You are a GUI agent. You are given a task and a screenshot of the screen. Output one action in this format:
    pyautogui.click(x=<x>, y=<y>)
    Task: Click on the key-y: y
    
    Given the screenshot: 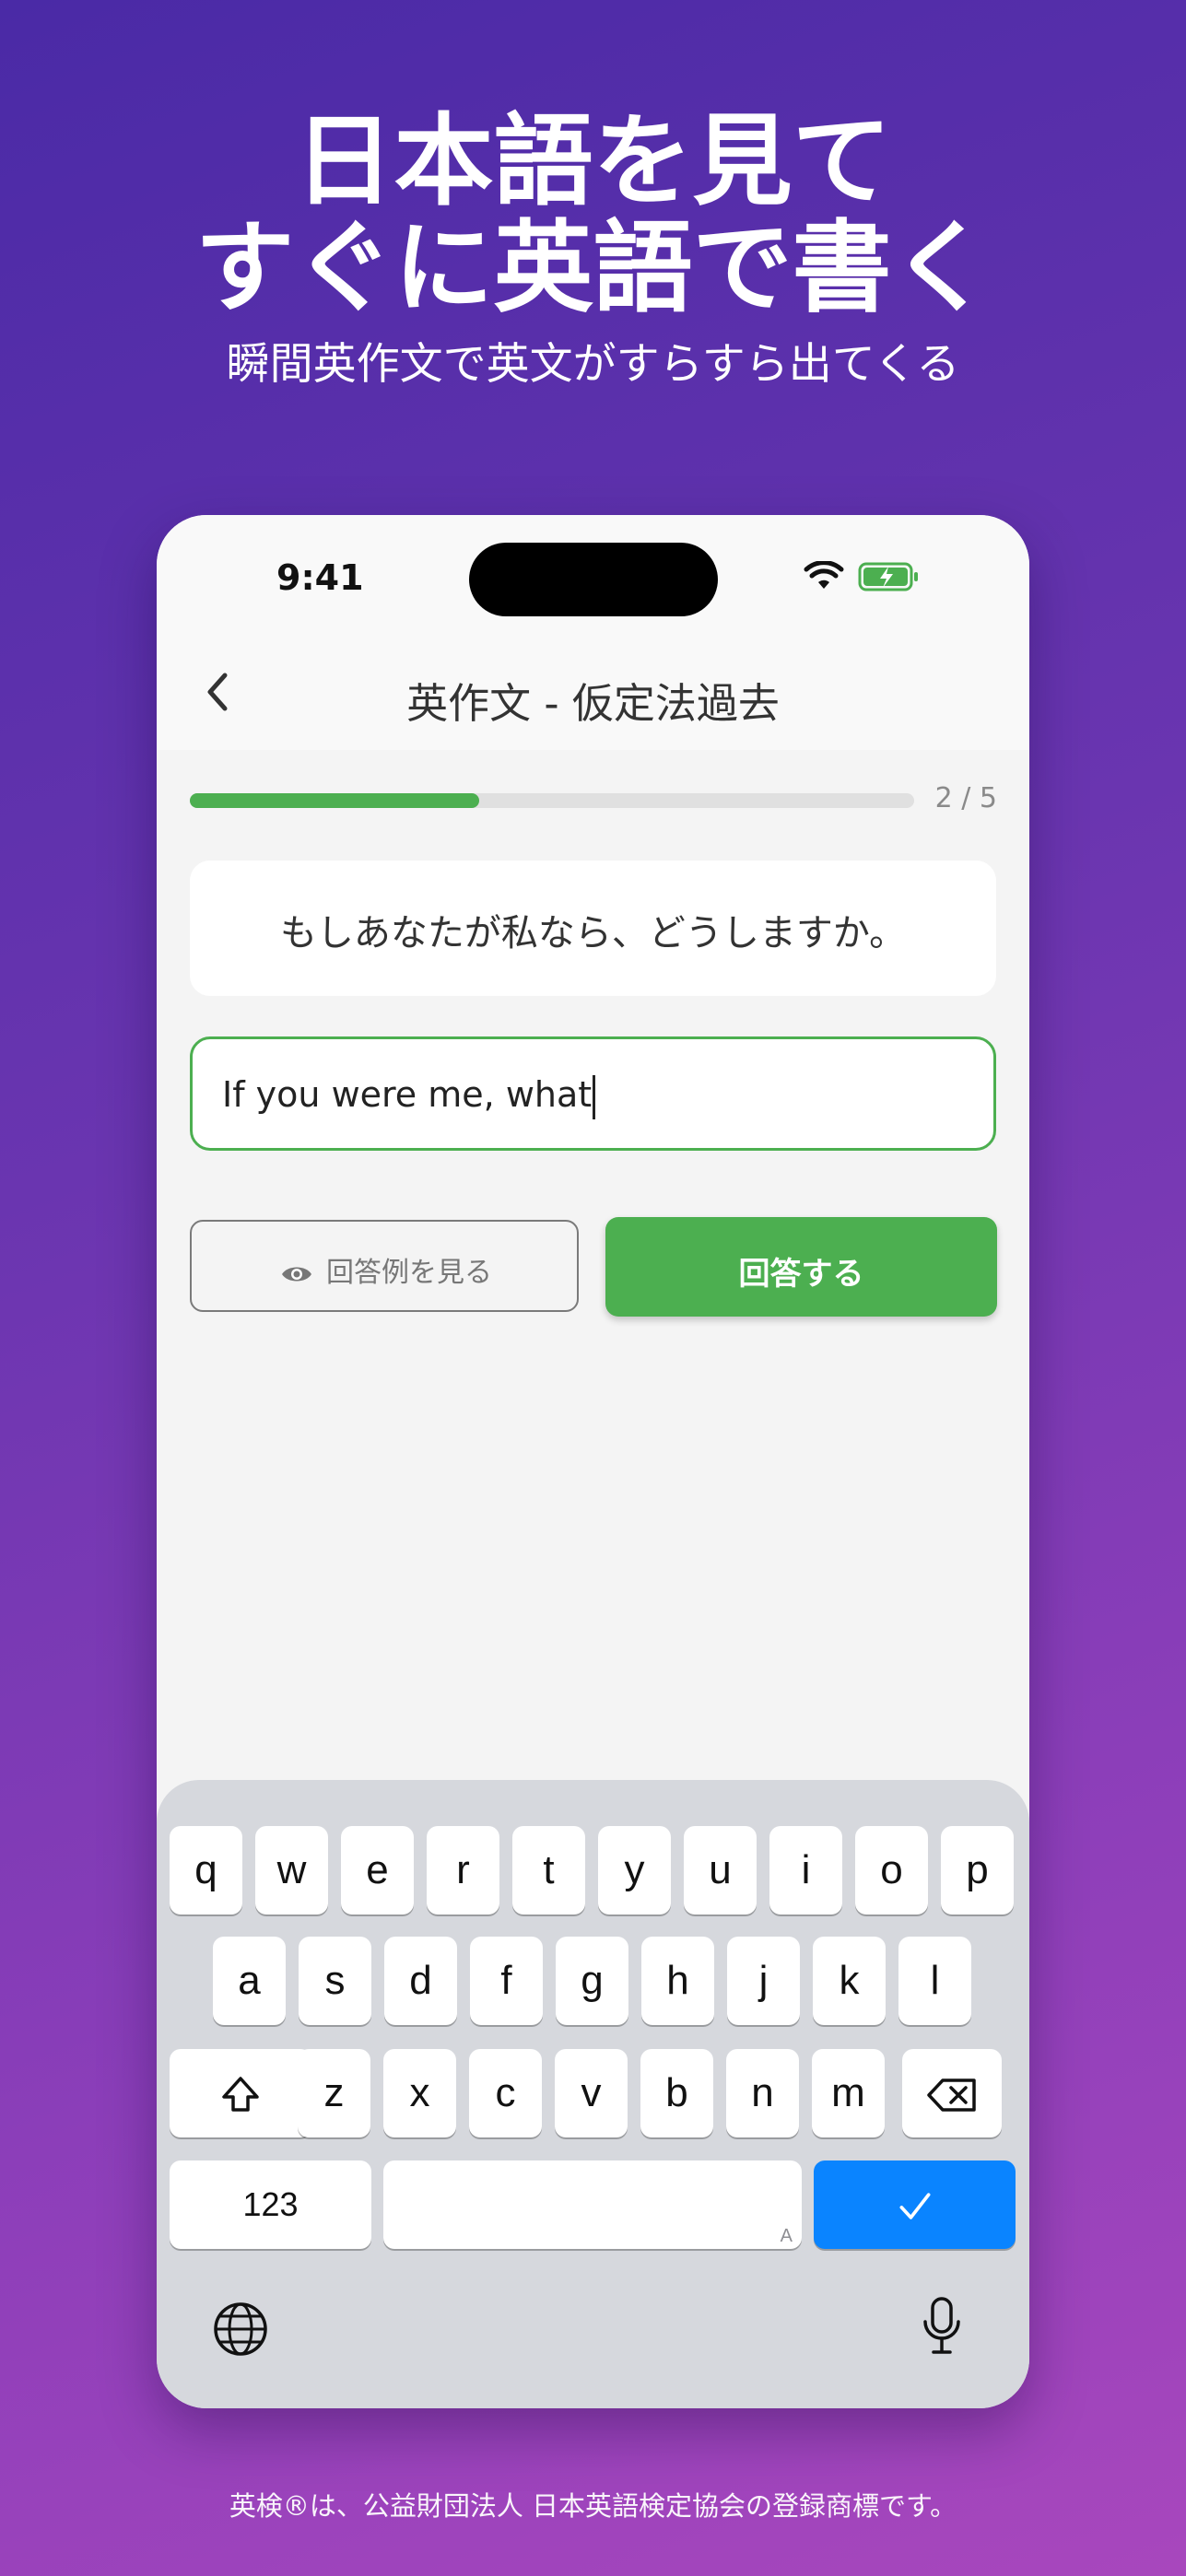 What is the action you would take?
    pyautogui.click(x=634, y=1870)
    